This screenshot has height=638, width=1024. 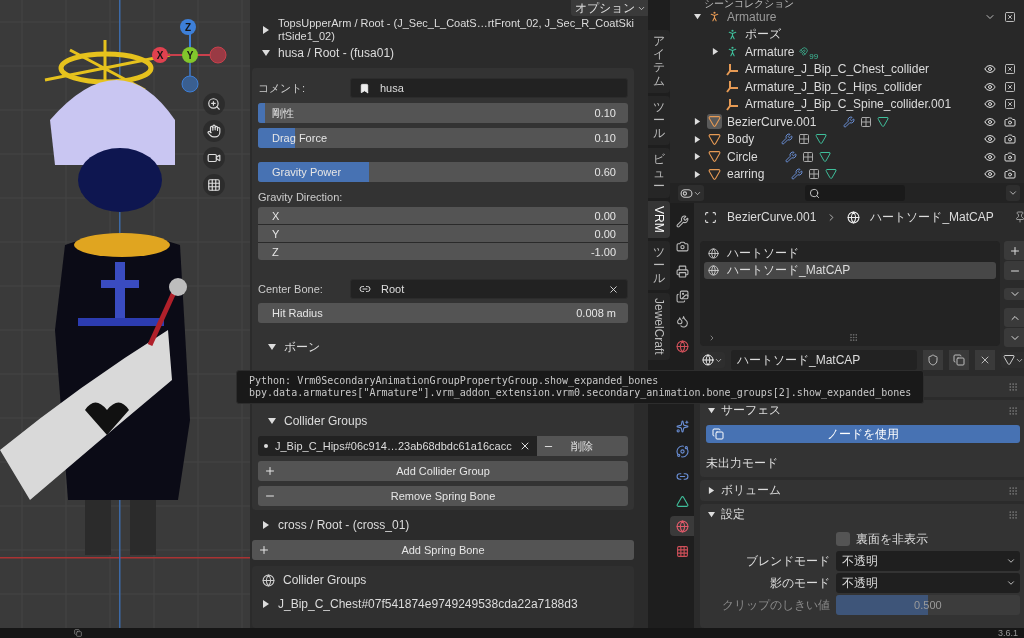 What do you see at coordinates (443, 471) in the screenshot?
I see `add-button: Add Collider Group` at bounding box center [443, 471].